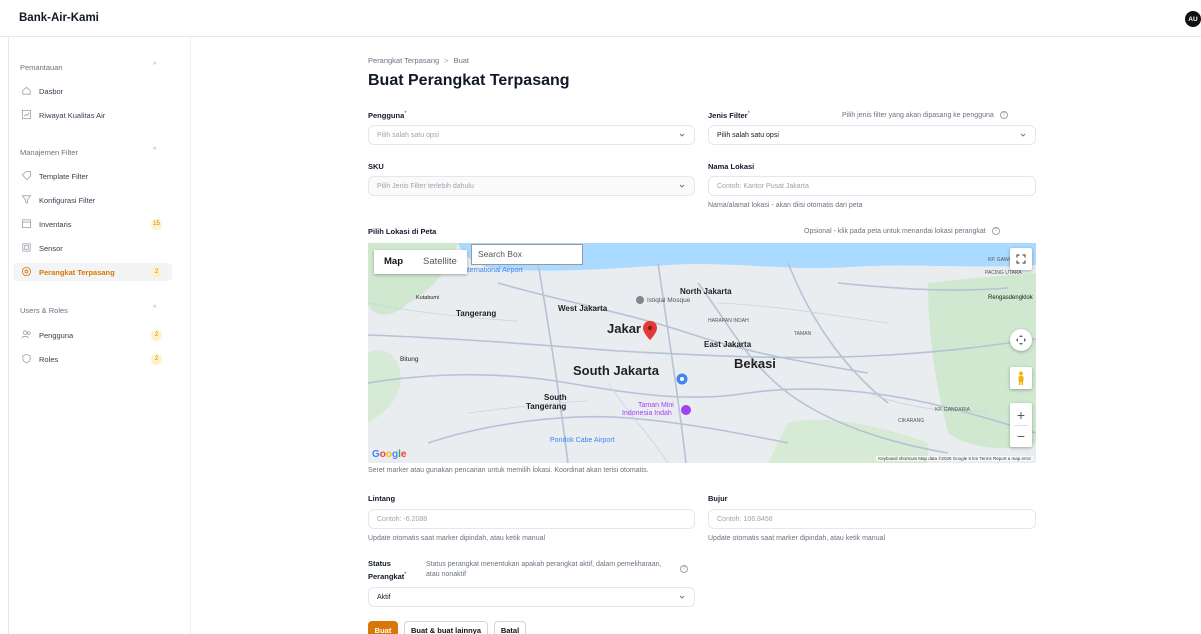 Image resolution: width=1201 pixels, height=634 pixels. Describe the element at coordinates (379, 563) in the screenshot. I see `status-label-line1: Status` at that location.